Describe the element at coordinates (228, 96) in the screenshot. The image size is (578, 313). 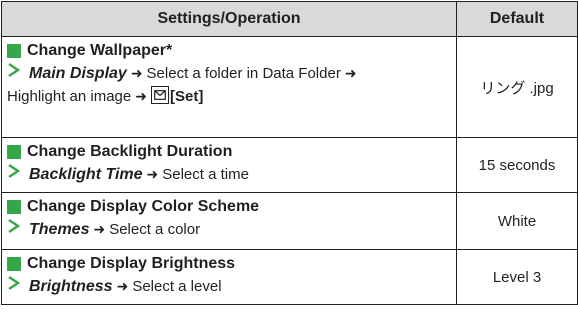
I see `operation-steps-cont: Highlight an image ➜ [Set]` at that location.